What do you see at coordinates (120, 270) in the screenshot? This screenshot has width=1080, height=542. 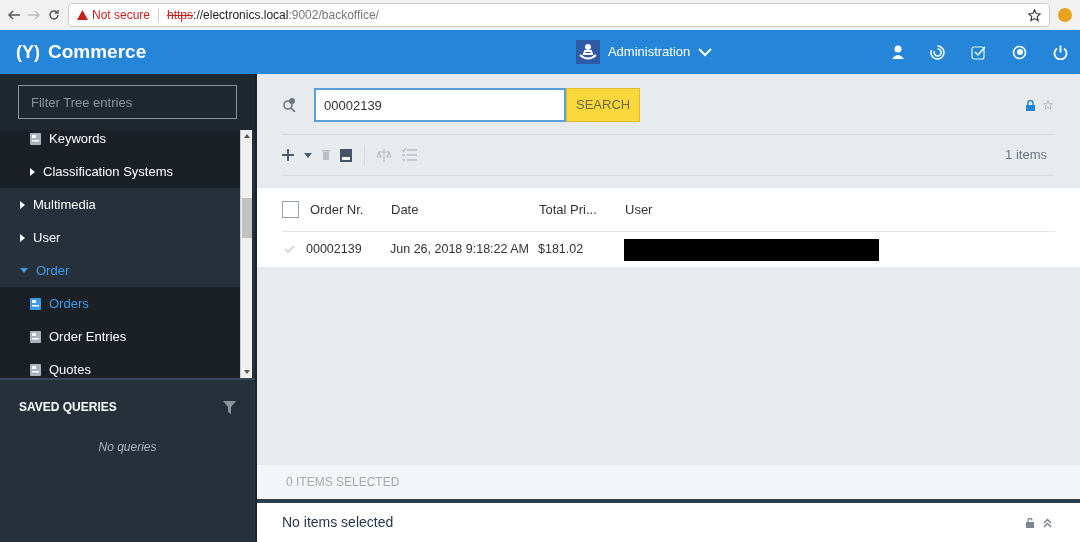 I see `tree-item: Order` at bounding box center [120, 270].